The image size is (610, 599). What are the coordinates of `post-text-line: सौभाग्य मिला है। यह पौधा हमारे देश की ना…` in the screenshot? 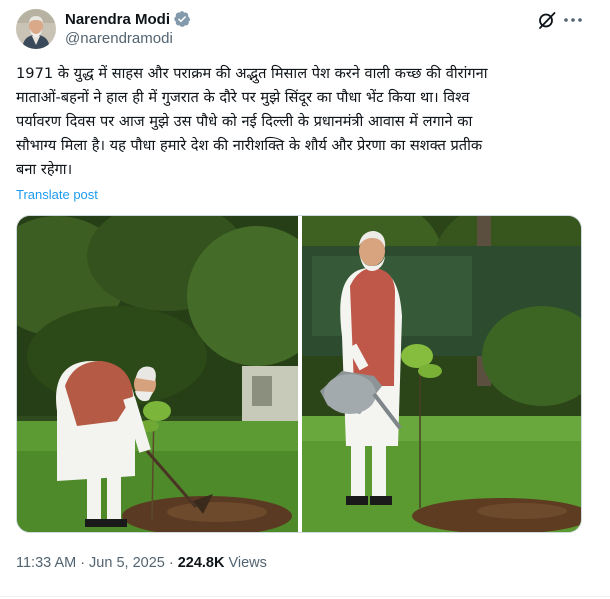 It's located at (249, 145).